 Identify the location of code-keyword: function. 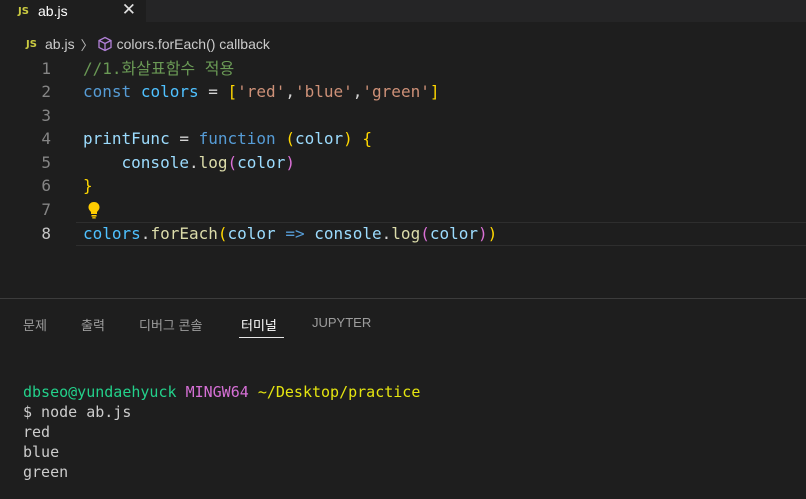
(237, 138).